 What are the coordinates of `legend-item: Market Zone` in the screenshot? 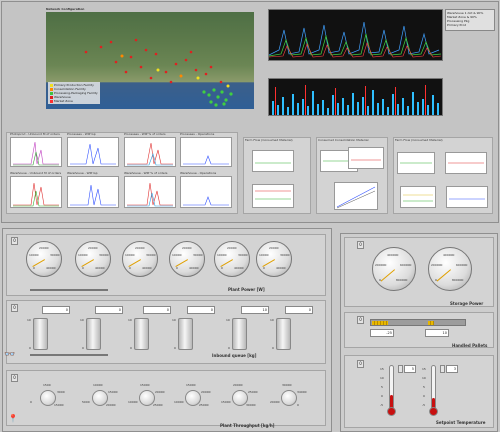 It's located at (74, 101).